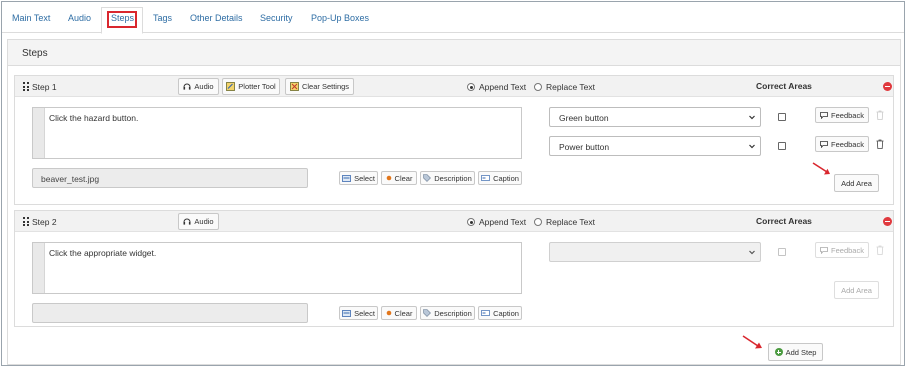 The height and width of the screenshot is (367, 906). I want to click on area-select-value: Power button, so click(584, 147).